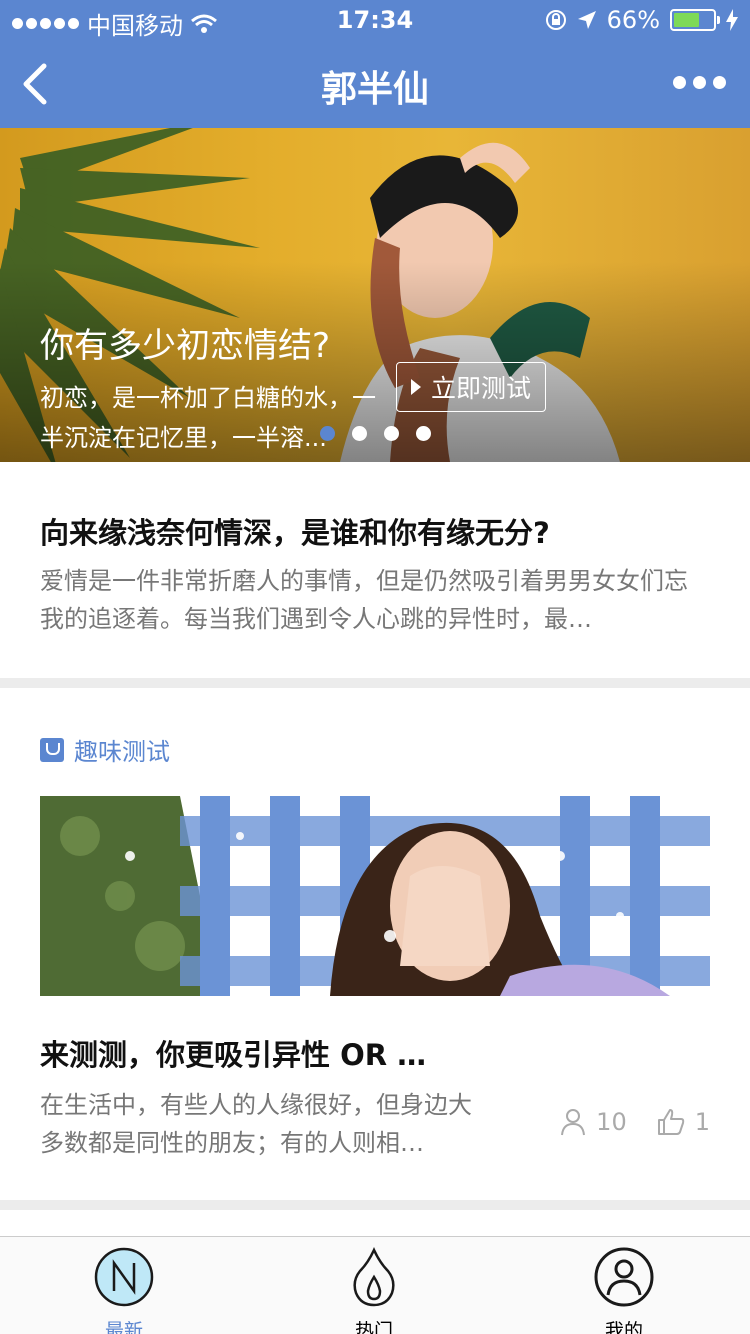 The height and width of the screenshot is (1334, 750). I want to click on play-icon, so click(415, 387).